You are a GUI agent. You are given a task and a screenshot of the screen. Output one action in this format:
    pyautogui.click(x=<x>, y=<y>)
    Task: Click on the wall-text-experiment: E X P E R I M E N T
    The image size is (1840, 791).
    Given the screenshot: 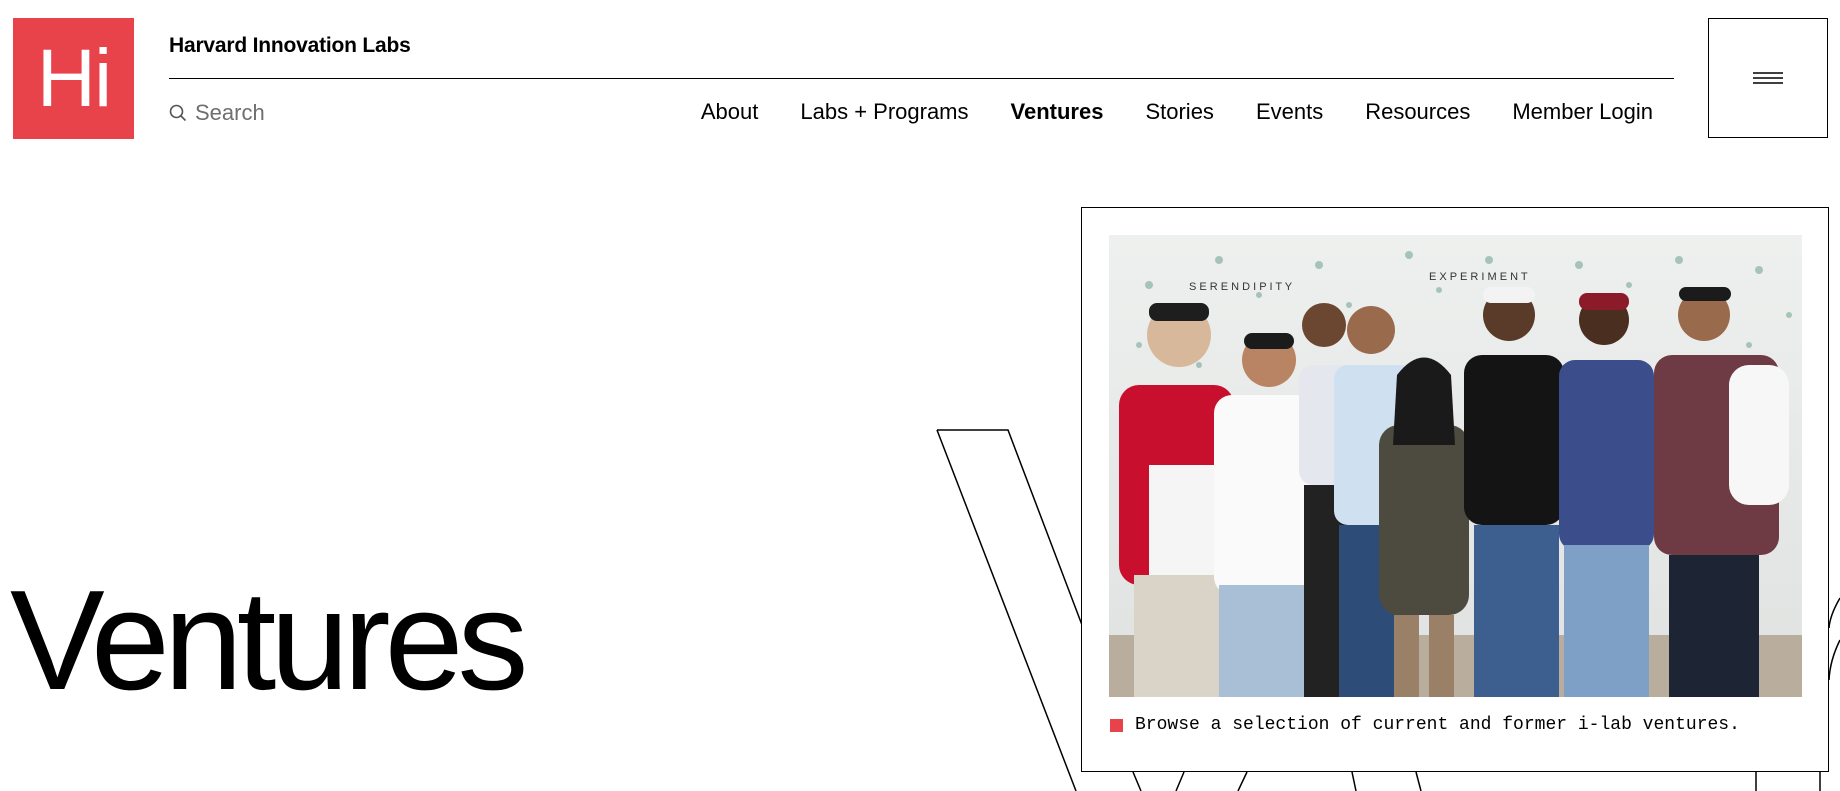 What is the action you would take?
    pyautogui.click(x=1478, y=277)
    